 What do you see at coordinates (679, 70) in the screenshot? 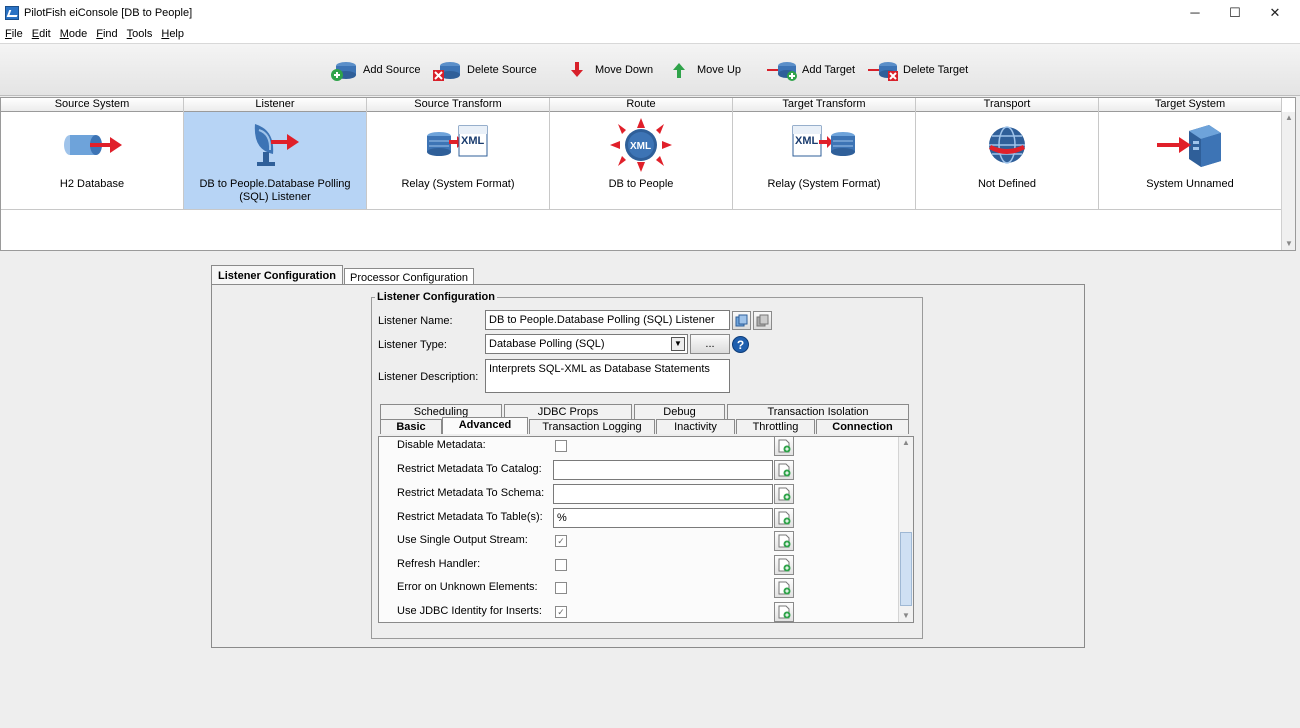
I see `arrow-up-icon` at bounding box center [679, 70].